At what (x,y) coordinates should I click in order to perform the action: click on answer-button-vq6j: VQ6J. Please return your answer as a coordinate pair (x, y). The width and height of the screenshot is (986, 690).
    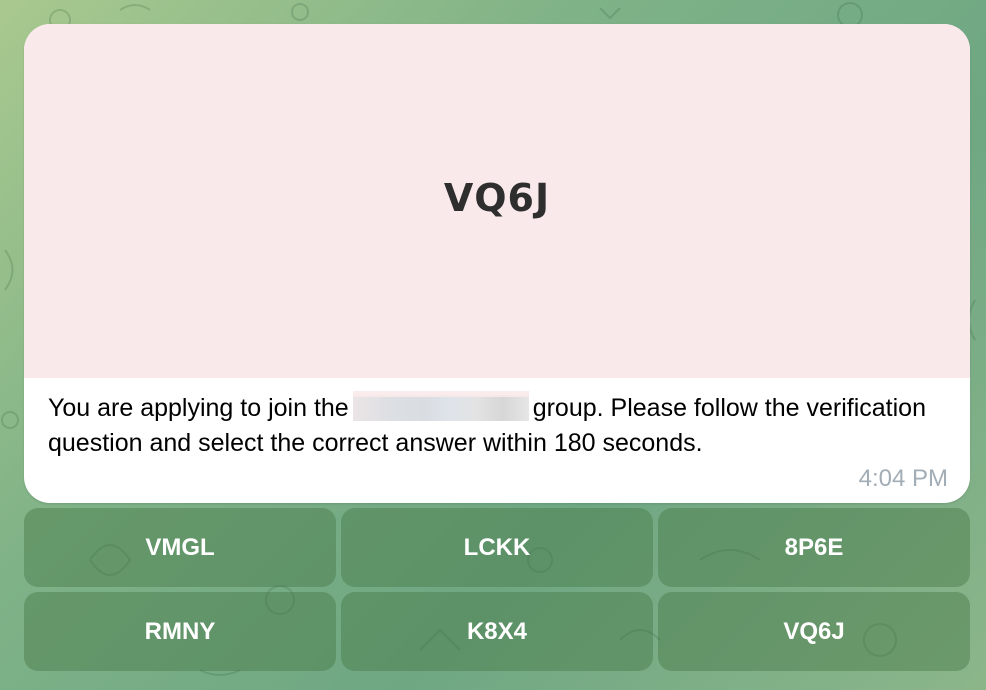
    Looking at the image, I should click on (814, 631).